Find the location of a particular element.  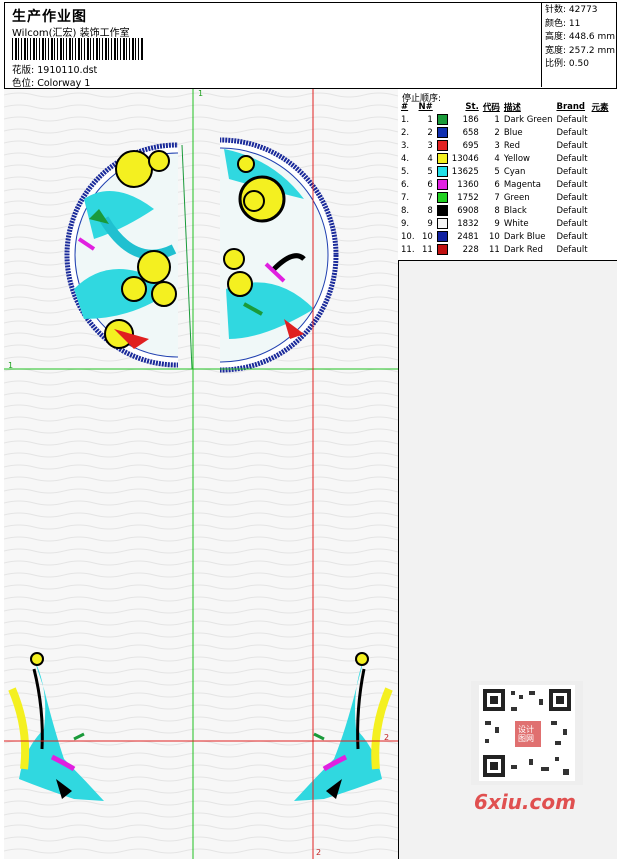

row-needle: 7 is located at coordinates (430, 197).